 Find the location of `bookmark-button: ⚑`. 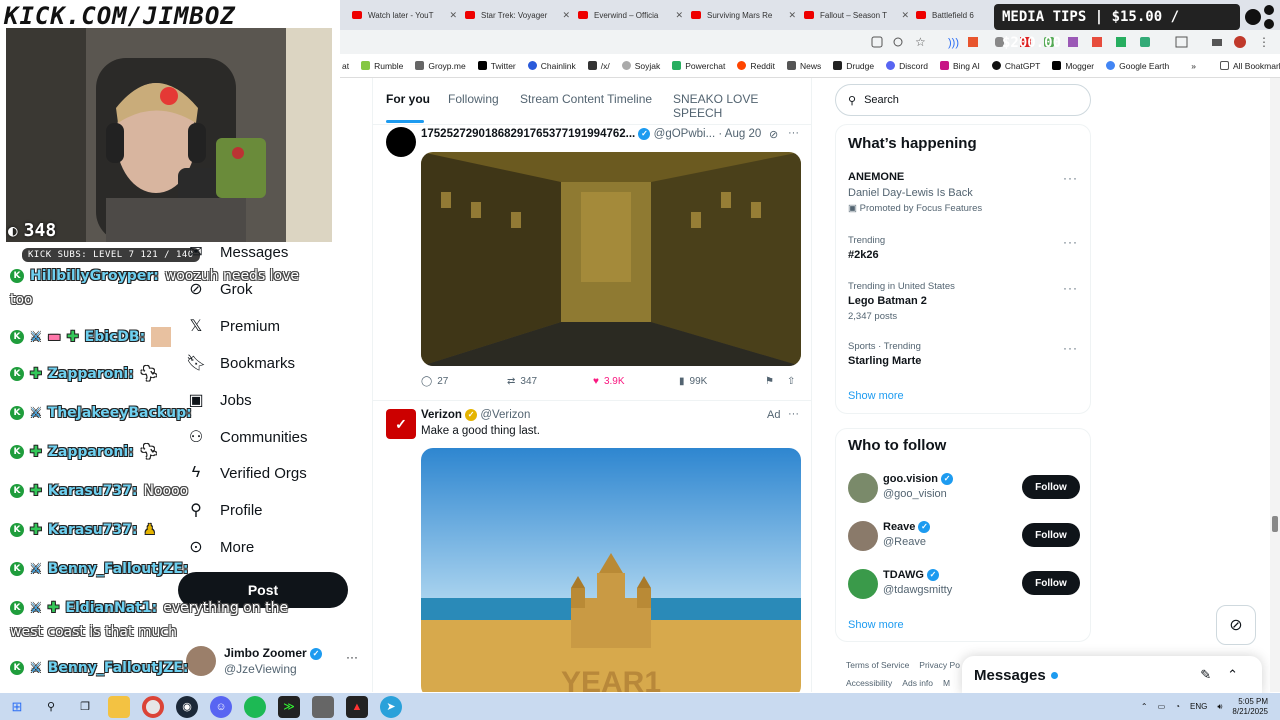

bookmark-button: ⚑ is located at coordinates (769, 381).